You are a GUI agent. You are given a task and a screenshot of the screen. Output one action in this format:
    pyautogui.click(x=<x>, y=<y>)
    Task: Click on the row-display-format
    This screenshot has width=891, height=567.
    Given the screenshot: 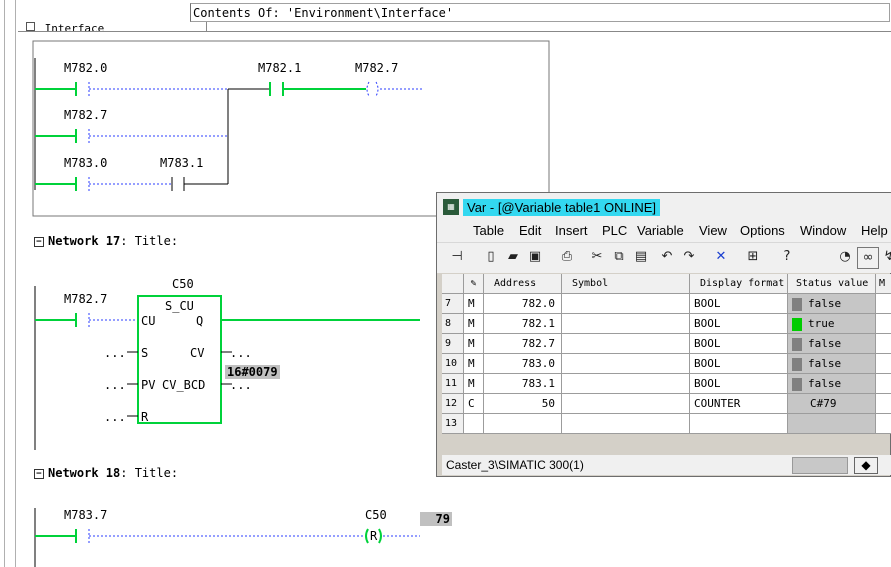 What is the action you would take?
    pyautogui.click(x=739, y=424)
    